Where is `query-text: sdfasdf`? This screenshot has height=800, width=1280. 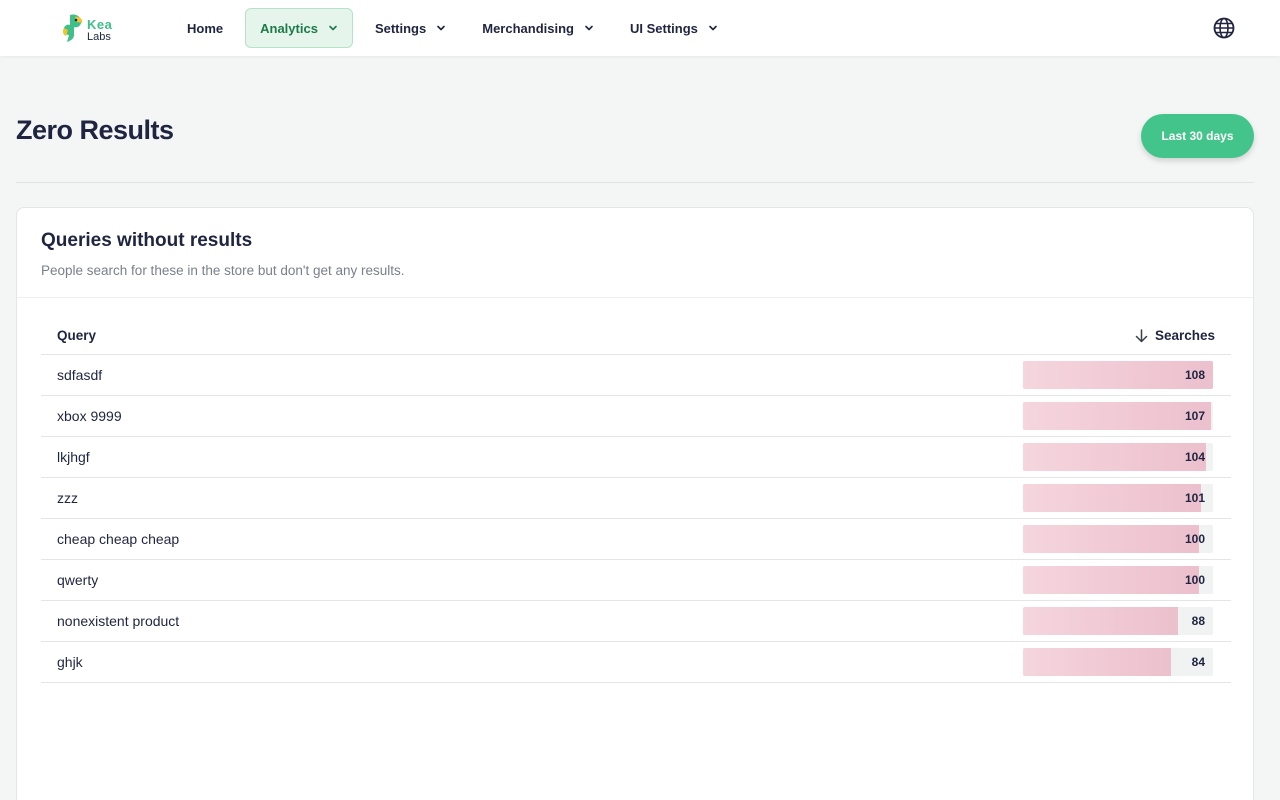
query-text: sdfasdf is located at coordinates (80, 375).